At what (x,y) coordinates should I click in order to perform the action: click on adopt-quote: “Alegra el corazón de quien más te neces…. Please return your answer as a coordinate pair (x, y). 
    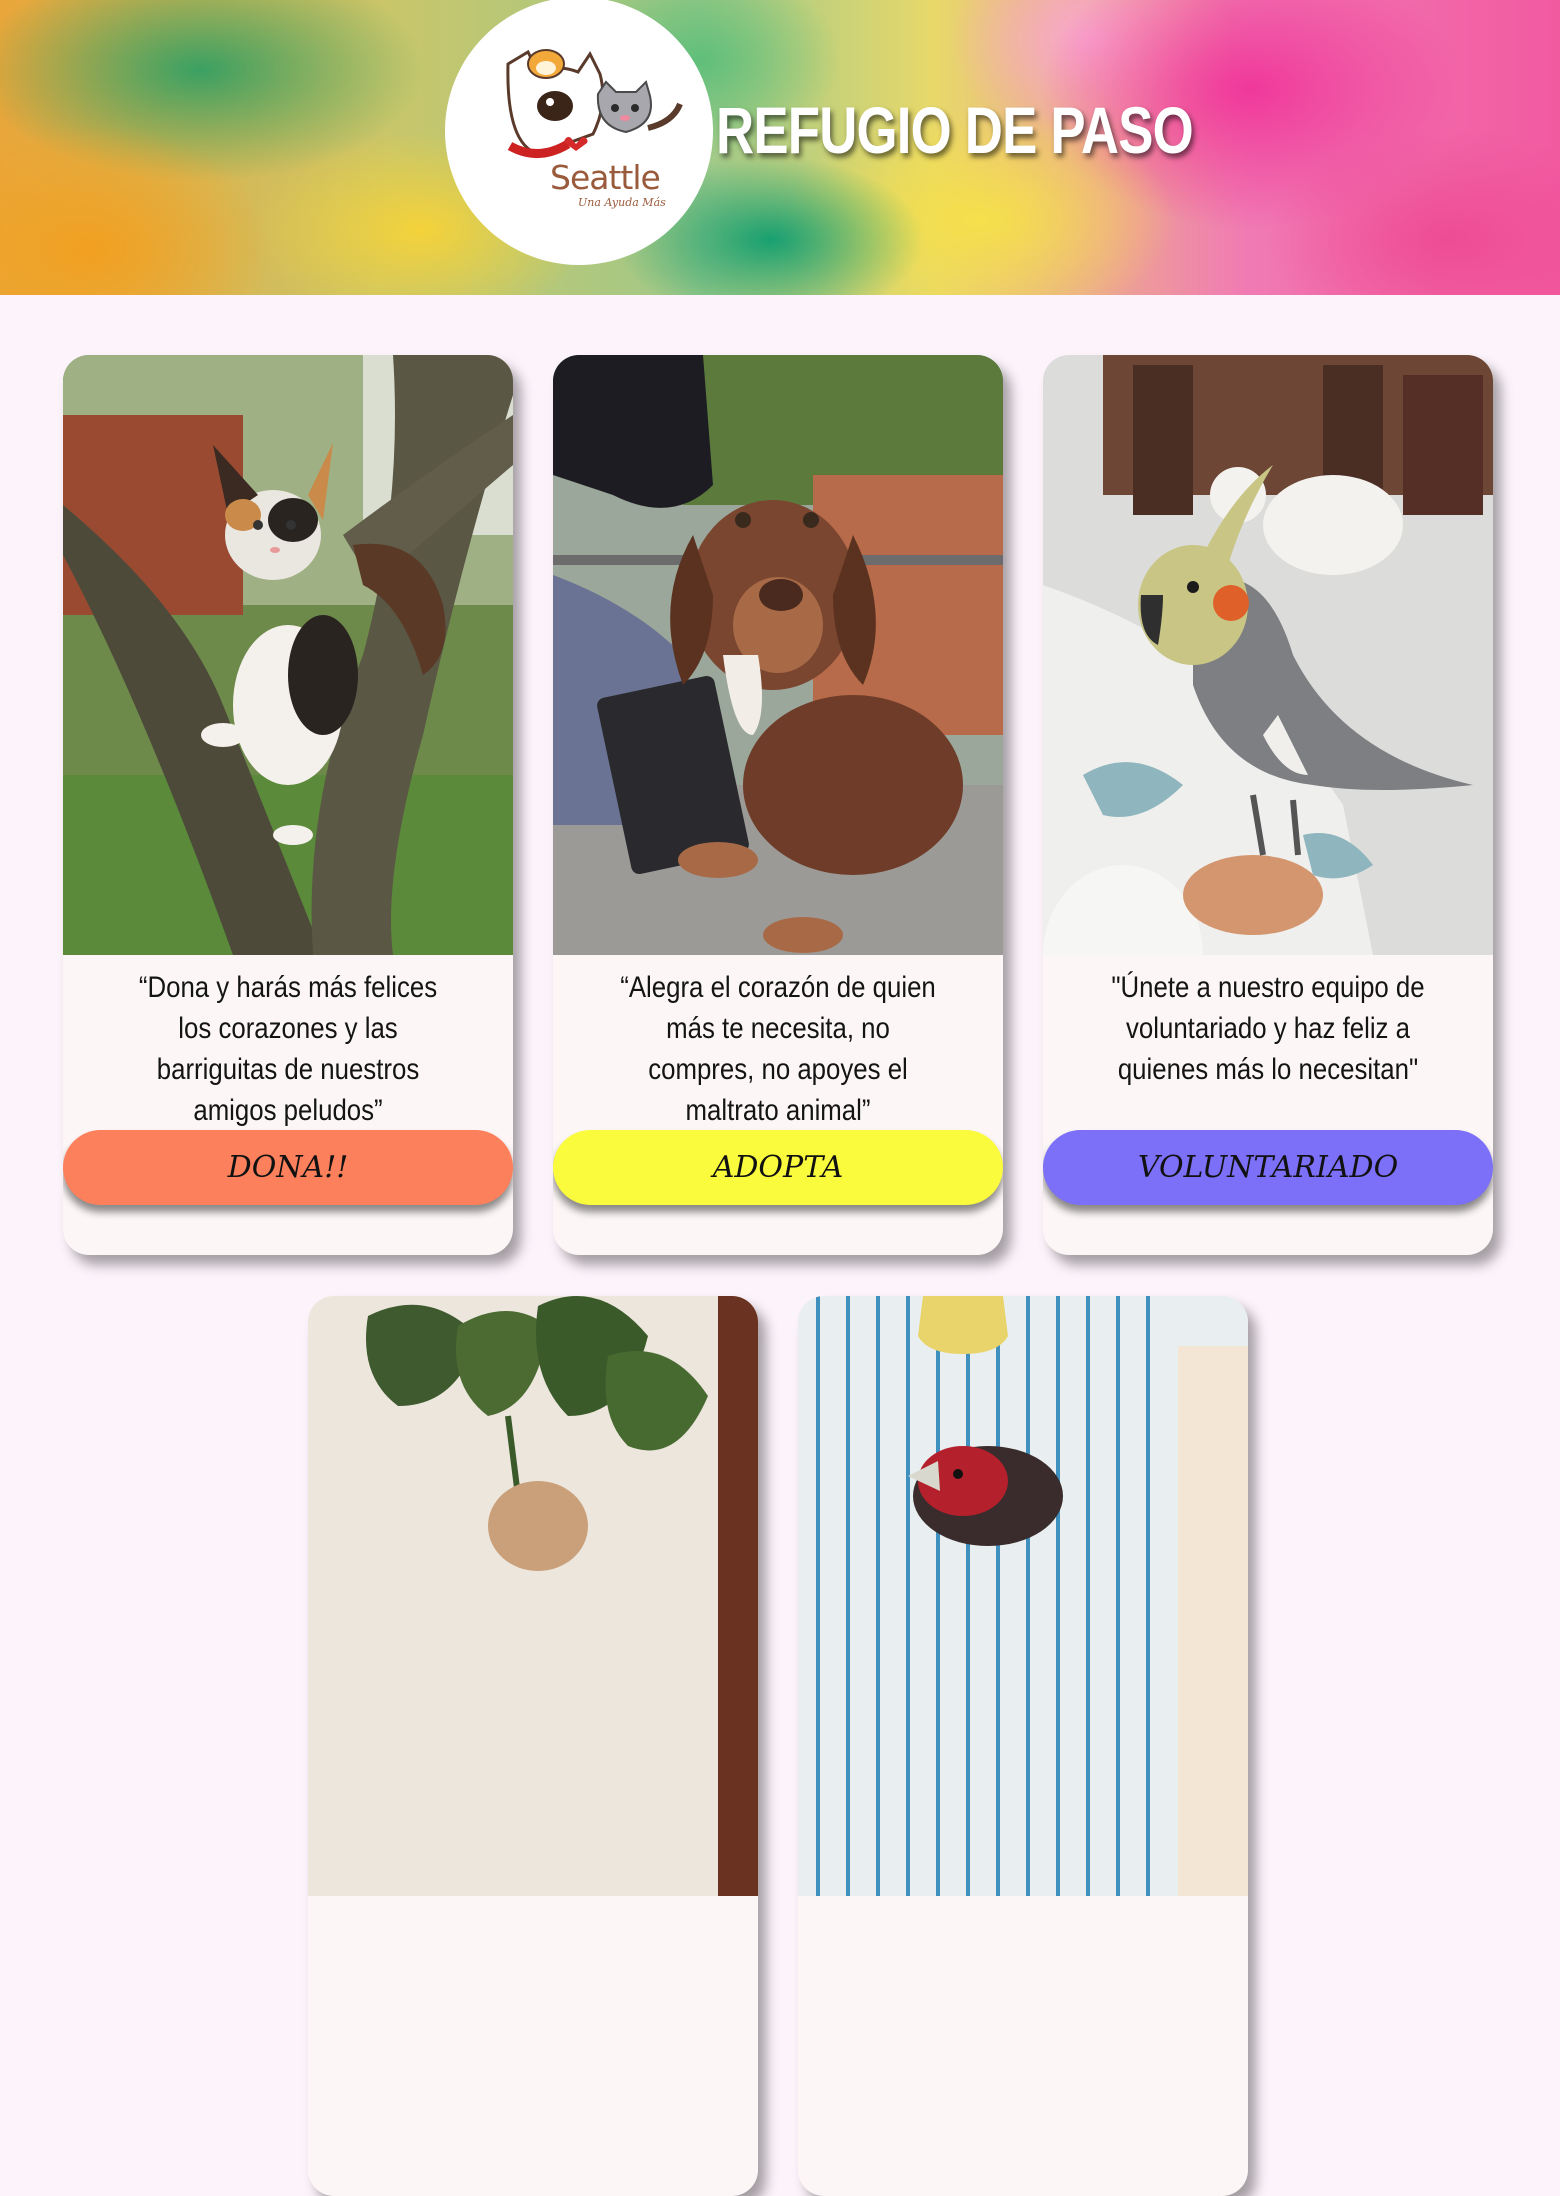
    Looking at the image, I should click on (778, 1049).